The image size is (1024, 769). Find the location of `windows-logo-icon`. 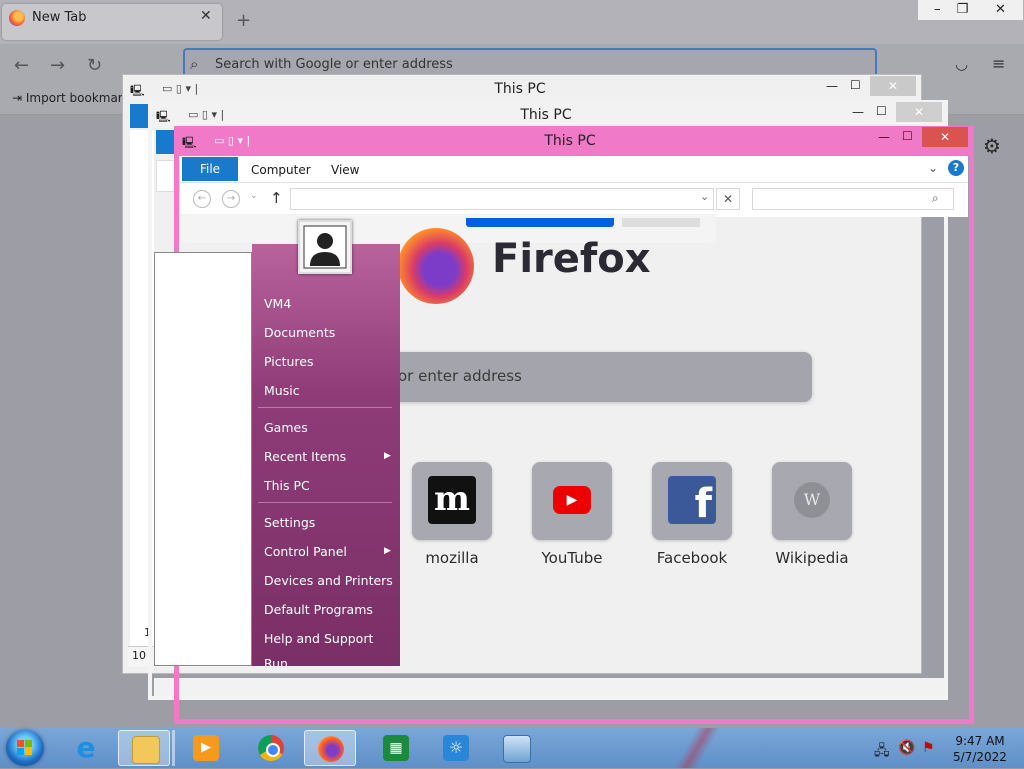

windows-logo-icon is located at coordinates (24, 747).